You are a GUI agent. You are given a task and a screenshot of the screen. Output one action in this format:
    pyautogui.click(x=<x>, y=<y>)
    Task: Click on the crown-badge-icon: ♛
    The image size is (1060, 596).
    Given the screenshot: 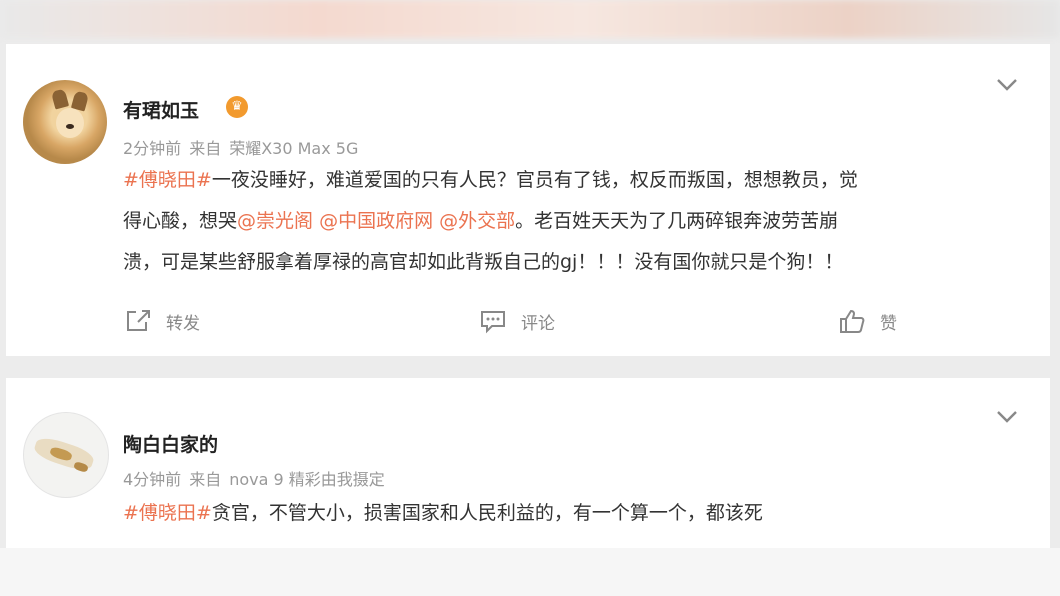 What is the action you would take?
    pyautogui.click(x=237, y=107)
    